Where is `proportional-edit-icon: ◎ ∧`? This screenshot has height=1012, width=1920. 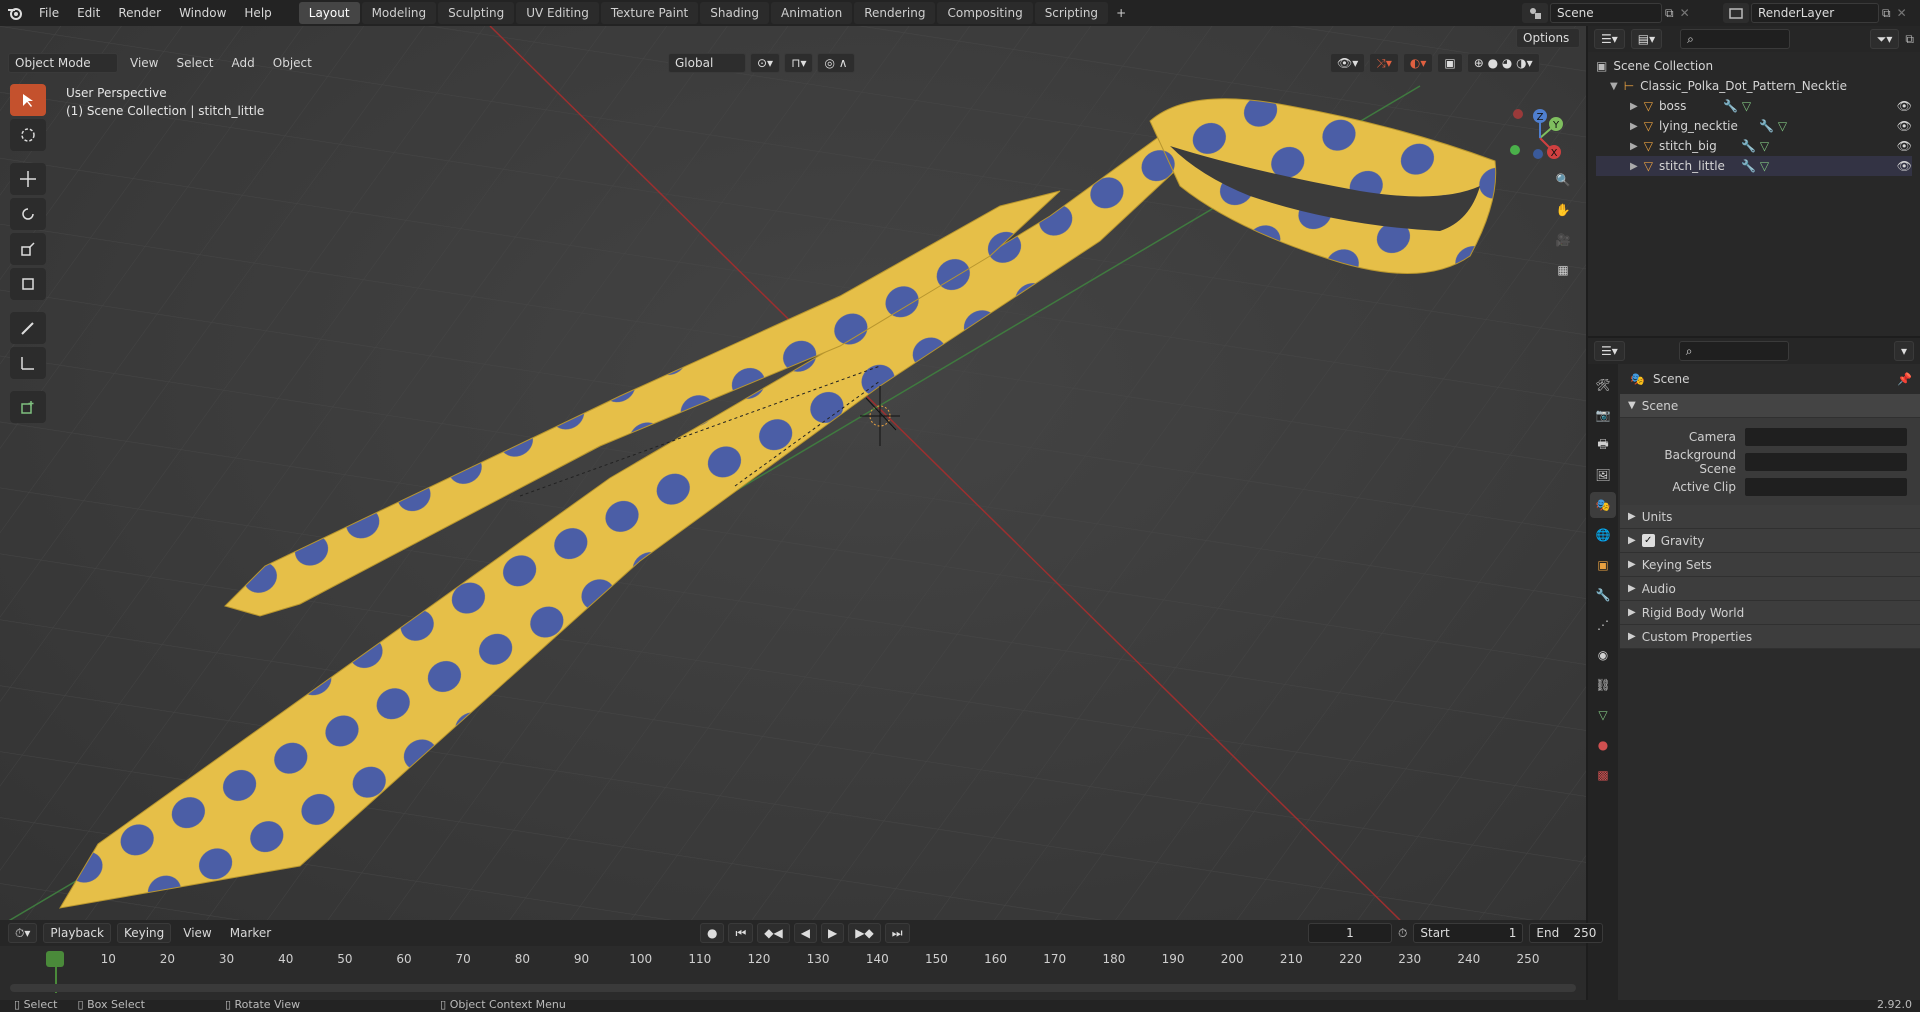 proportional-edit-icon: ◎ ∧ is located at coordinates (836, 63).